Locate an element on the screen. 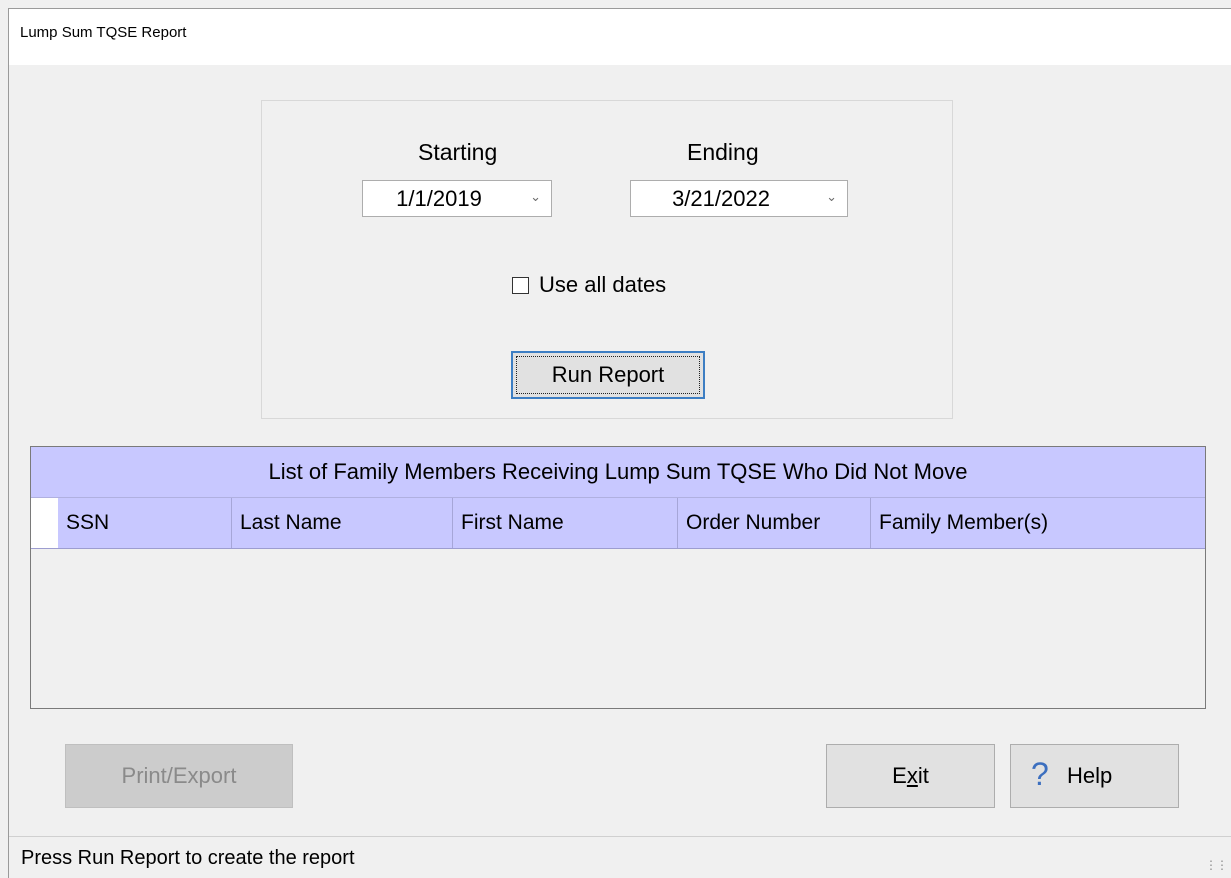 The height and width of the screenshot is (878, 1231). run-report-button: Run Report is located at coordinates (608, 375).